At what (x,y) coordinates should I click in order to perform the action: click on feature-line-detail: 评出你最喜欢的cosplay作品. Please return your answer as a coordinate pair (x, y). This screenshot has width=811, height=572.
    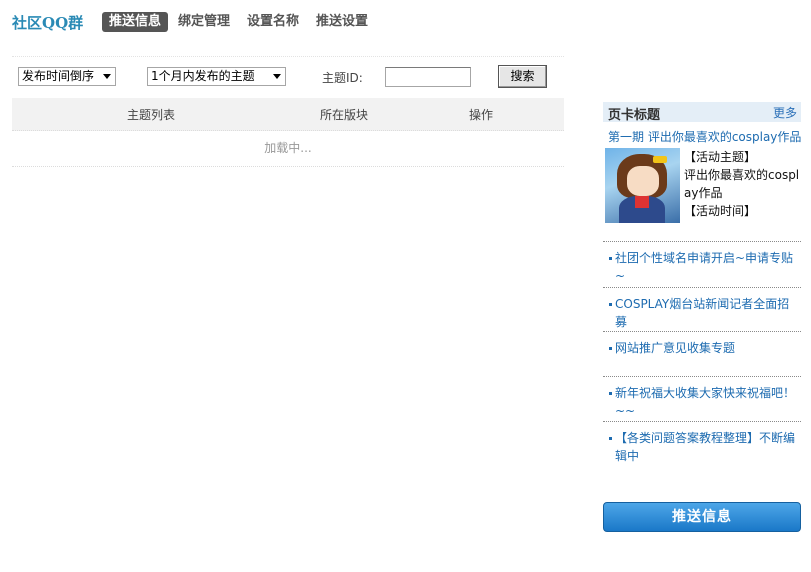
    Looking at the image, I should click on (742, 184).